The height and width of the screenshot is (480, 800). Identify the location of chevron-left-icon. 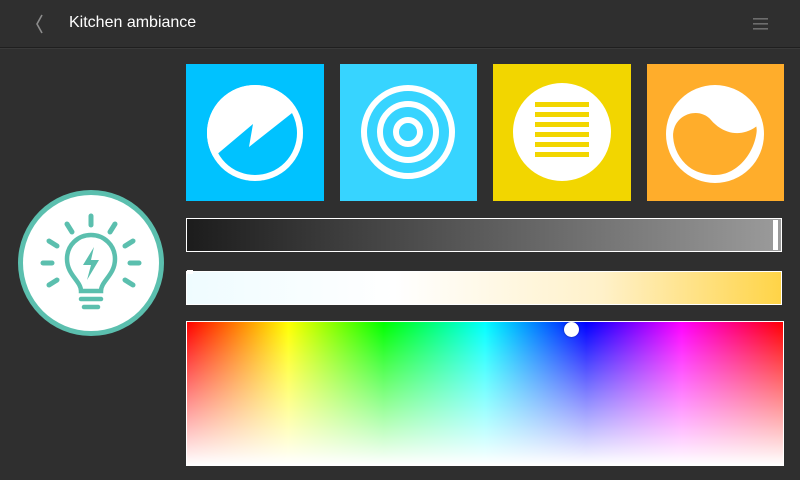
(39, 24).